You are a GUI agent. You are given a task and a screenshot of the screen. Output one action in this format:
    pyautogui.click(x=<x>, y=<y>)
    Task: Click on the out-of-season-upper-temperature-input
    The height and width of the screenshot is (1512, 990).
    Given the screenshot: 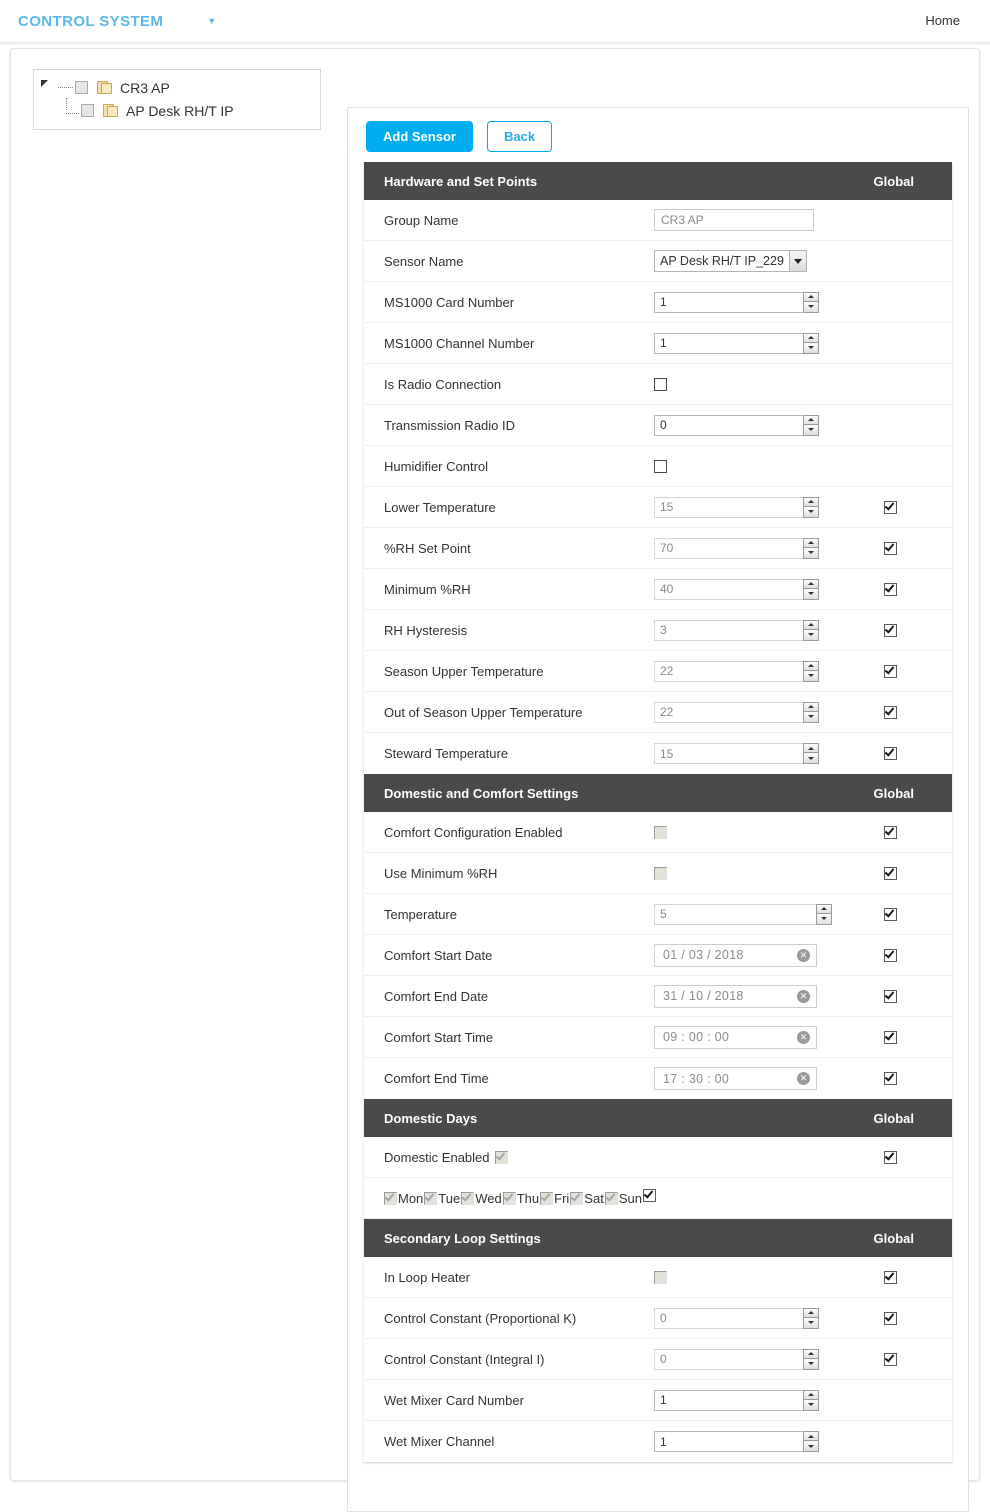 What is the action you would take?
    pyautogui.click(x=729, y=712)
    